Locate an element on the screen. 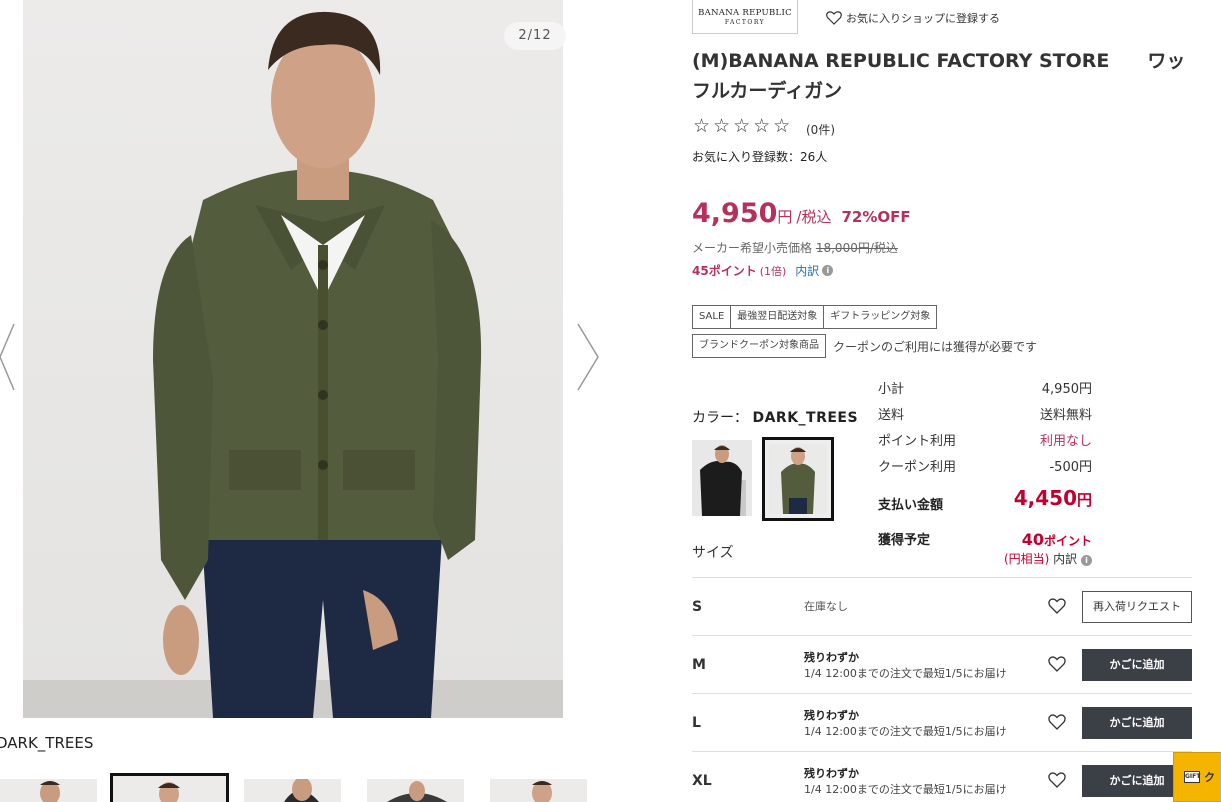  color-label-prefix: カラー： is located at coordinates (720, 418).